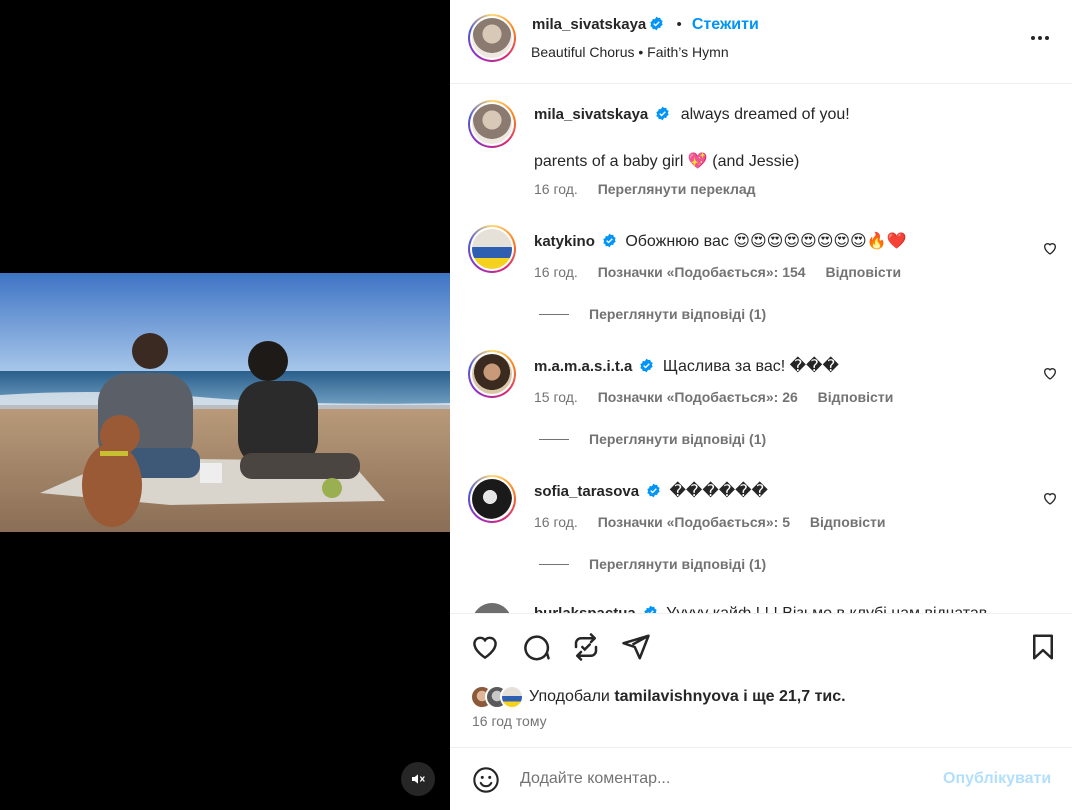  What do you see at coordinates (1033, 38) in the screenshot?
I see `ellipsis-icon` at bounding box center [1033, 38].